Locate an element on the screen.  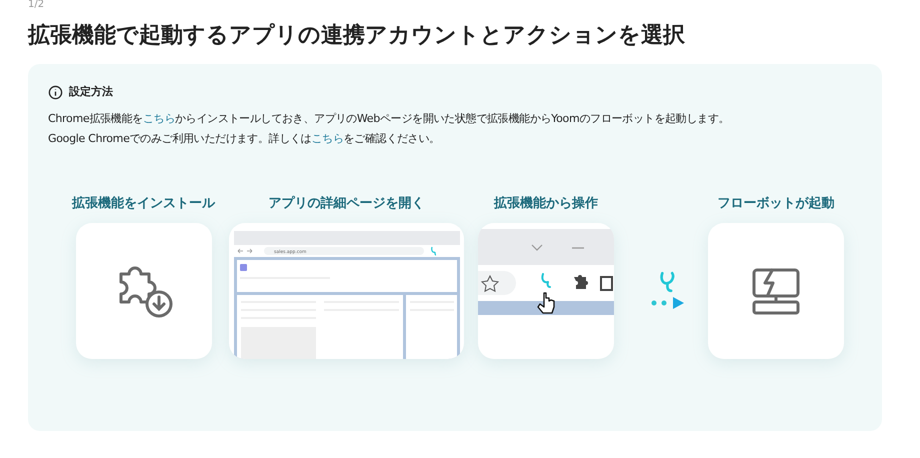
instruction-text: Google Chromeでのみご利用いただけます。詳しくはこちらをご確認ください。 is located at coordinates (244, 138).